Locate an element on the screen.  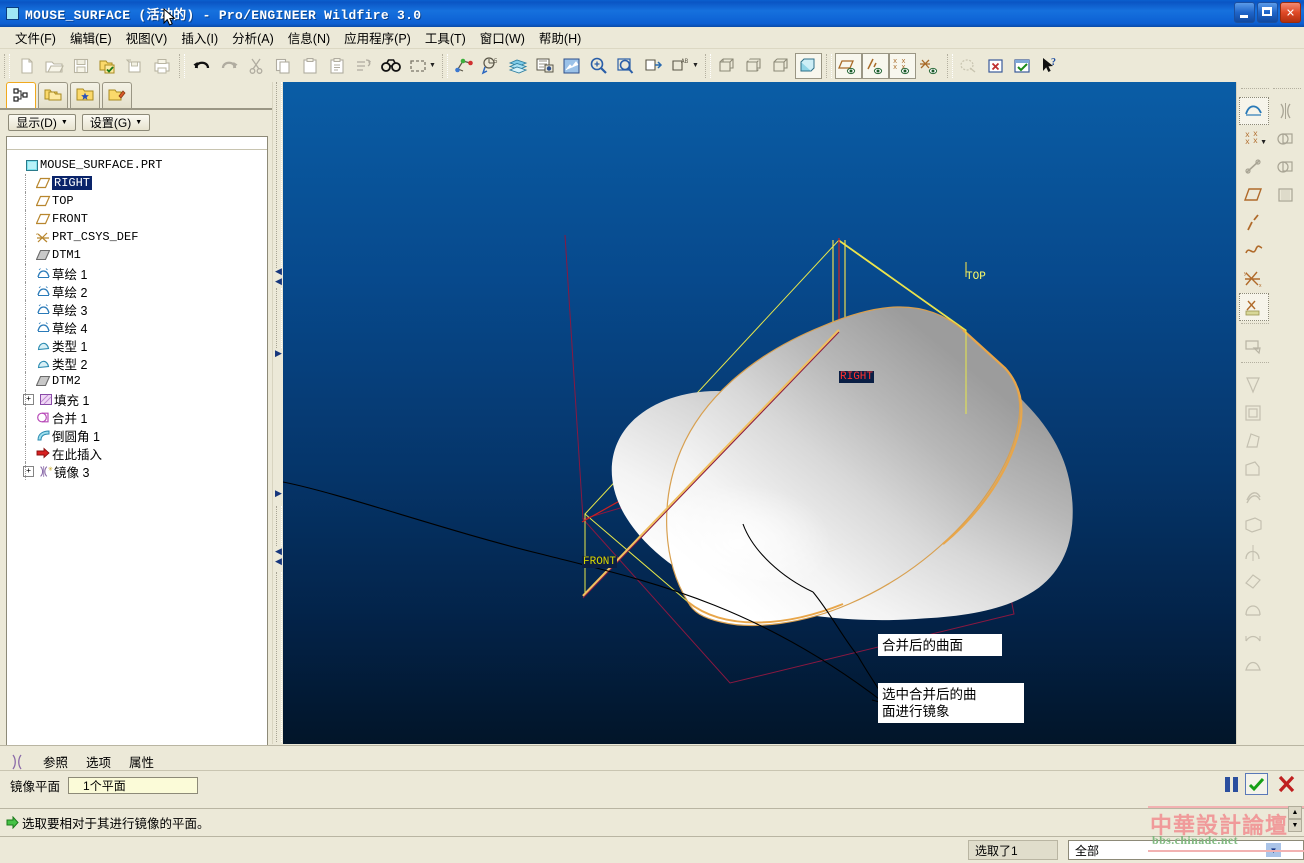
model-tree-item: z PRT_CSYS_DEF is located at coordinates (139, 237).